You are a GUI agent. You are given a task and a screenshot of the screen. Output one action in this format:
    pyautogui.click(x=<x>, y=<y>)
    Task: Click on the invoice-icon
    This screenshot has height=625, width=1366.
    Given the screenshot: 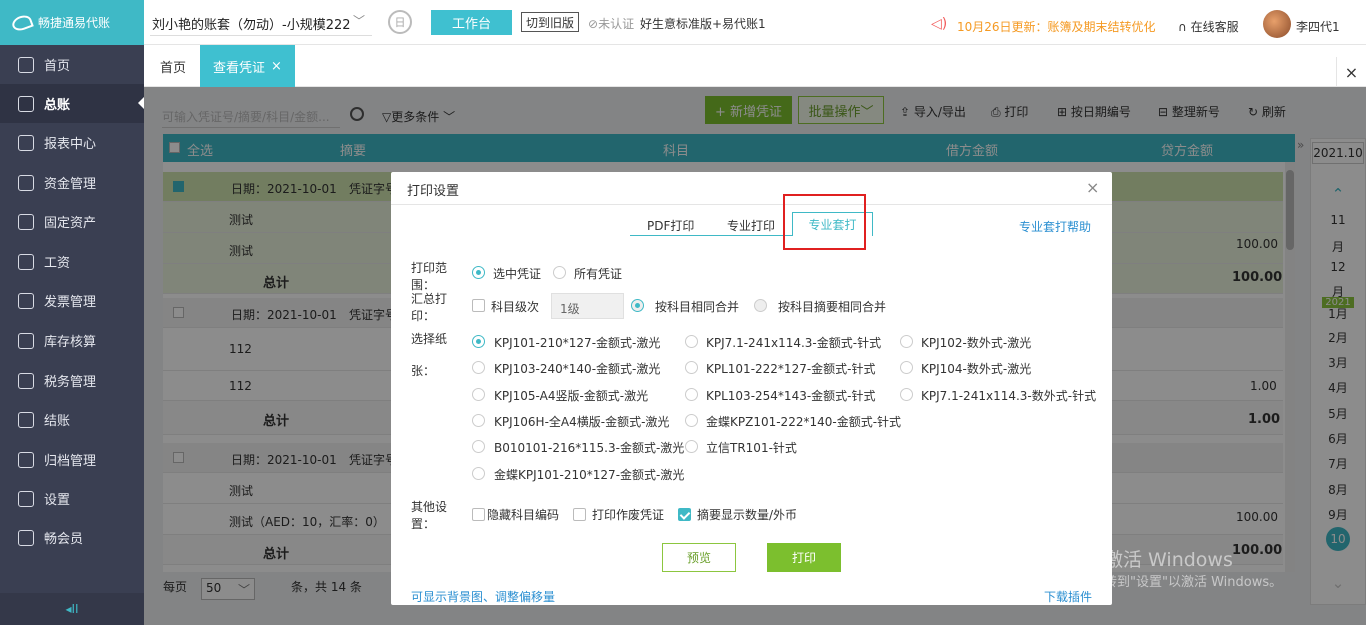 What is the action you would take?
    pyautogui.click(x=26, y=300)
    